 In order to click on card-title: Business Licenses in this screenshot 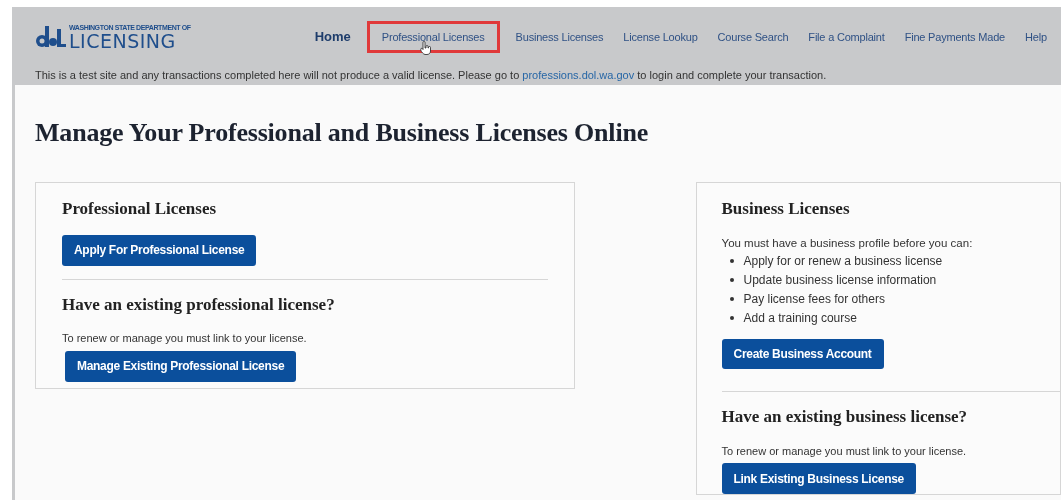, I will do `click(786, 209)`.